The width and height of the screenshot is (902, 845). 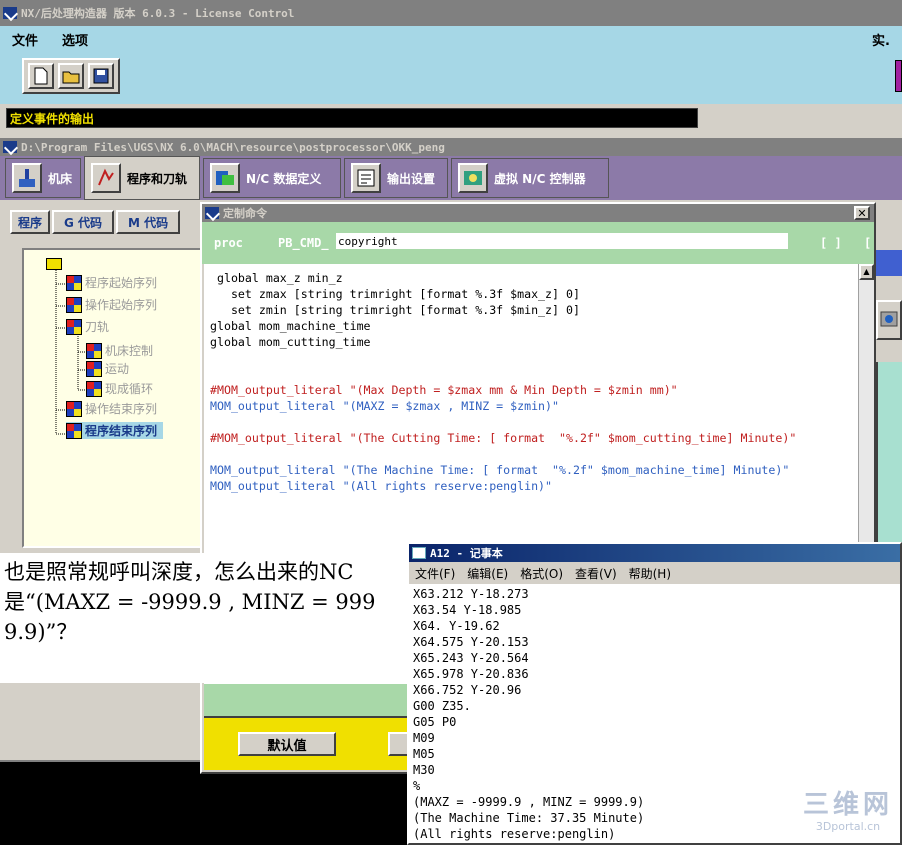 What do you see at coordinates (530, 178) in the screenshot?
I see `tab-virtual-nc: 虚拟 N/C 控制器` at bounding box center [530, 178].